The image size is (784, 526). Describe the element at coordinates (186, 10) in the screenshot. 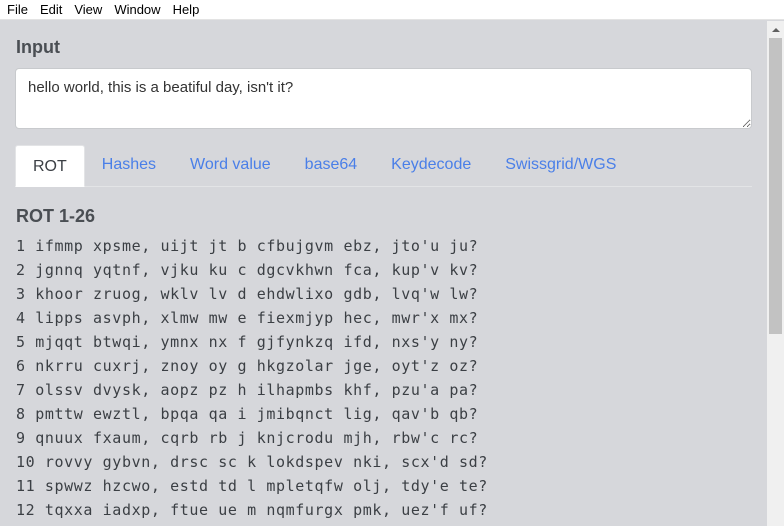

I see `menu-help: Help` at that location.